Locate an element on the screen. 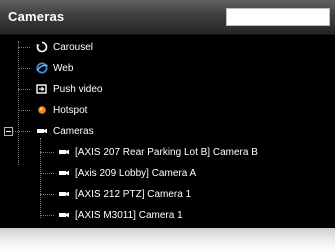 The height and width of the screenshot is (252, 335). tree-item-label: [Axis 209 Lobby] Camera A is located at coordinates (136, 173).